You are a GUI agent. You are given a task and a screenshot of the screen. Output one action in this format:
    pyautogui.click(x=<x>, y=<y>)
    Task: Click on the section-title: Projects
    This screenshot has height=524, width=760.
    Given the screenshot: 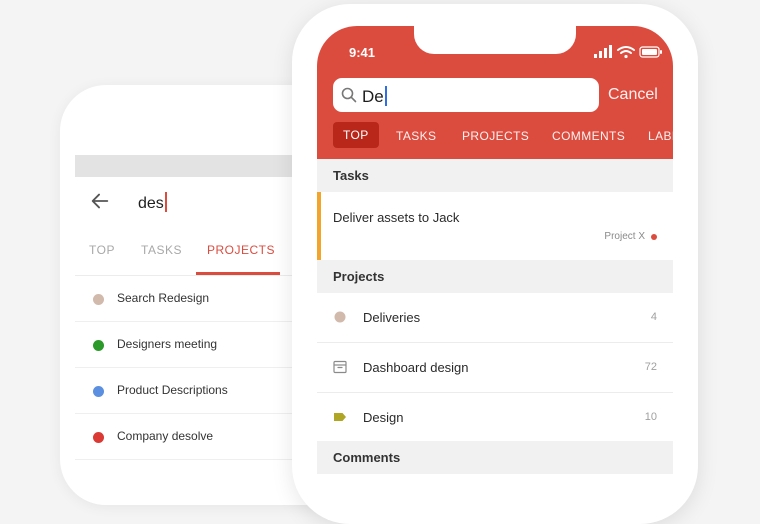 What is the action you would take?
    pyautogui.click(x=359, y=276)
    